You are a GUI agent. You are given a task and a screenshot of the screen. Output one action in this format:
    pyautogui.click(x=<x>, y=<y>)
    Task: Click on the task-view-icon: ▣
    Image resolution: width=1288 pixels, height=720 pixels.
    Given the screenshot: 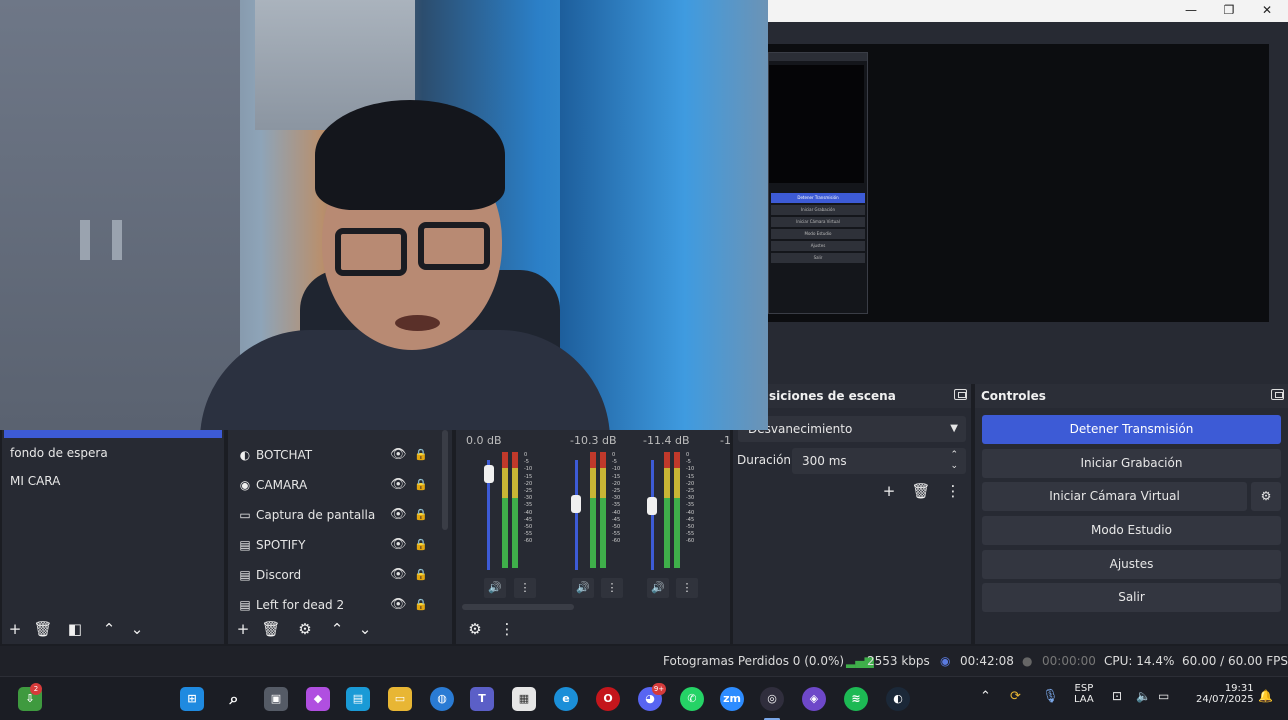 What is the action you would take?
    pyautogui.click(x=276, y=699)
    